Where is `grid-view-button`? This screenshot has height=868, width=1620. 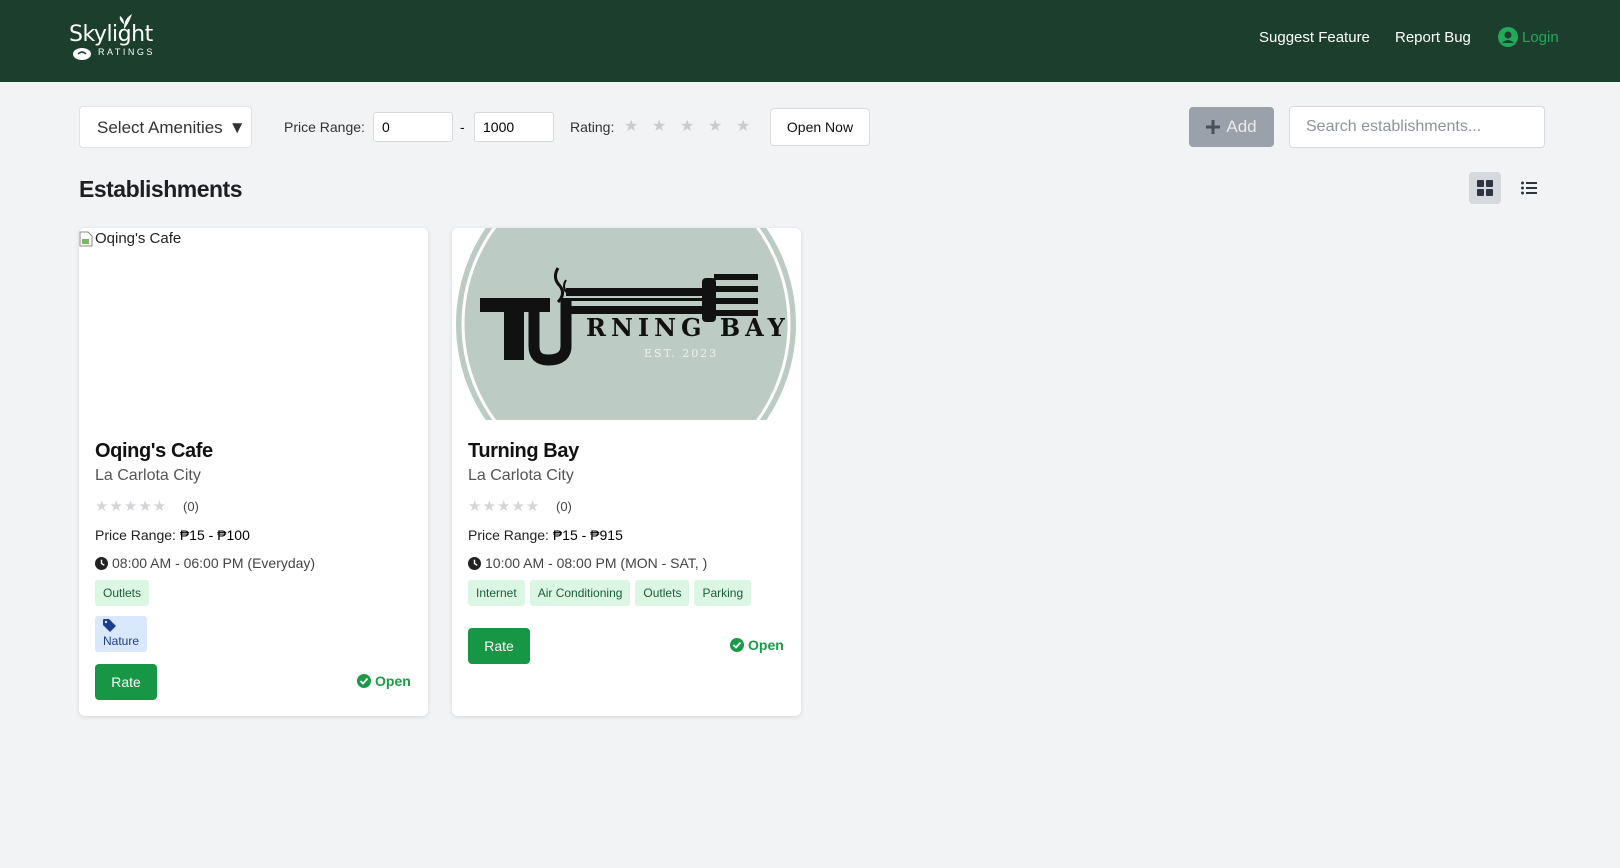 grid-view-button is located at coordinates (1485, 188).